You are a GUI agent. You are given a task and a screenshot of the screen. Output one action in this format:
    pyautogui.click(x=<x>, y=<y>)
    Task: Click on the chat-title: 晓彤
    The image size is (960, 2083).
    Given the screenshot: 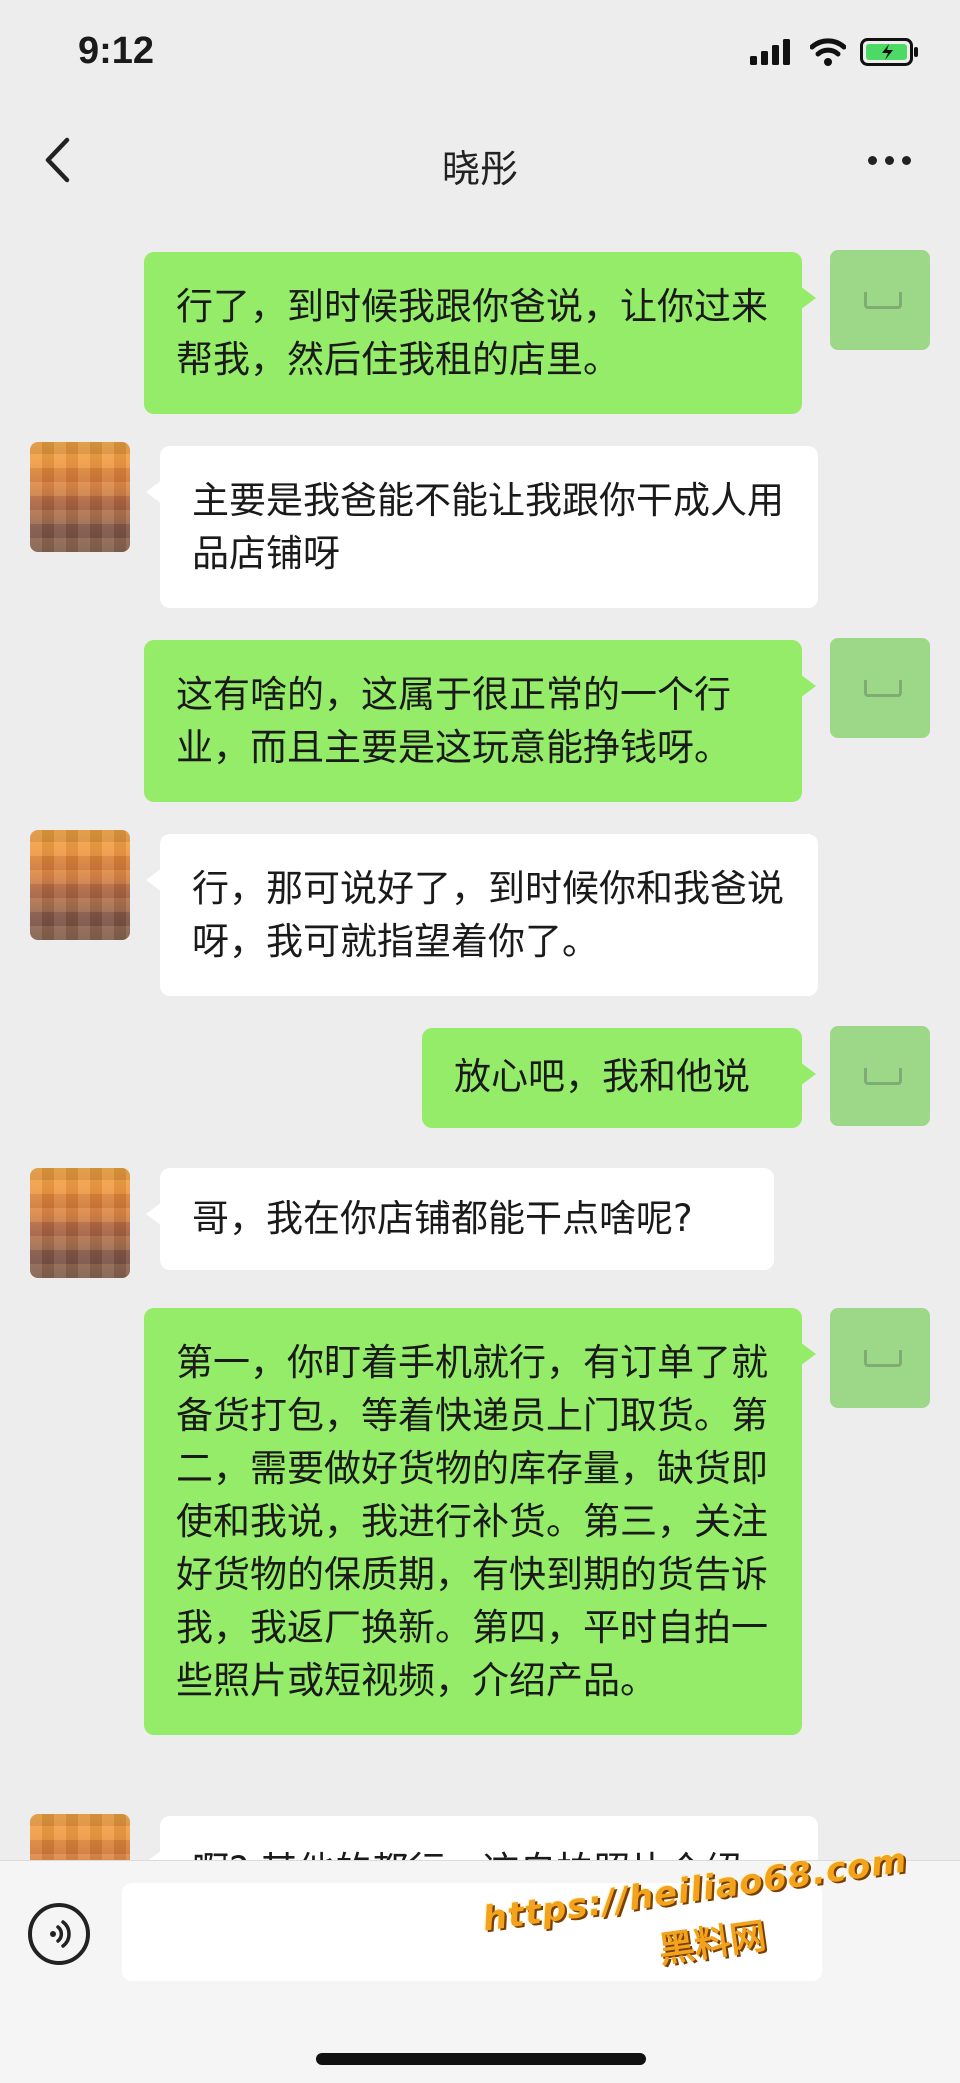 What is the action you would take?
    pyautogui.click(x=479, y=169)
    